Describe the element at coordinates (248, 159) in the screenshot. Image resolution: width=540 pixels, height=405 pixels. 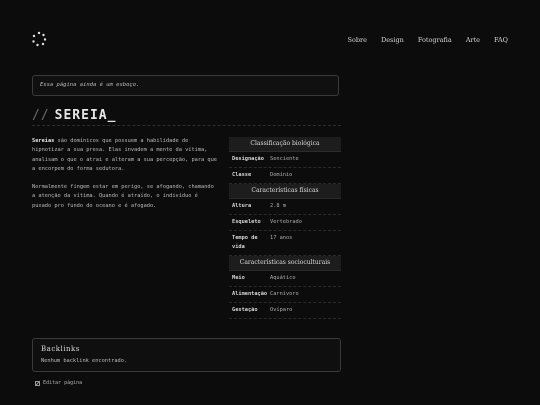
I see `infobox-key: Designação` at that location.